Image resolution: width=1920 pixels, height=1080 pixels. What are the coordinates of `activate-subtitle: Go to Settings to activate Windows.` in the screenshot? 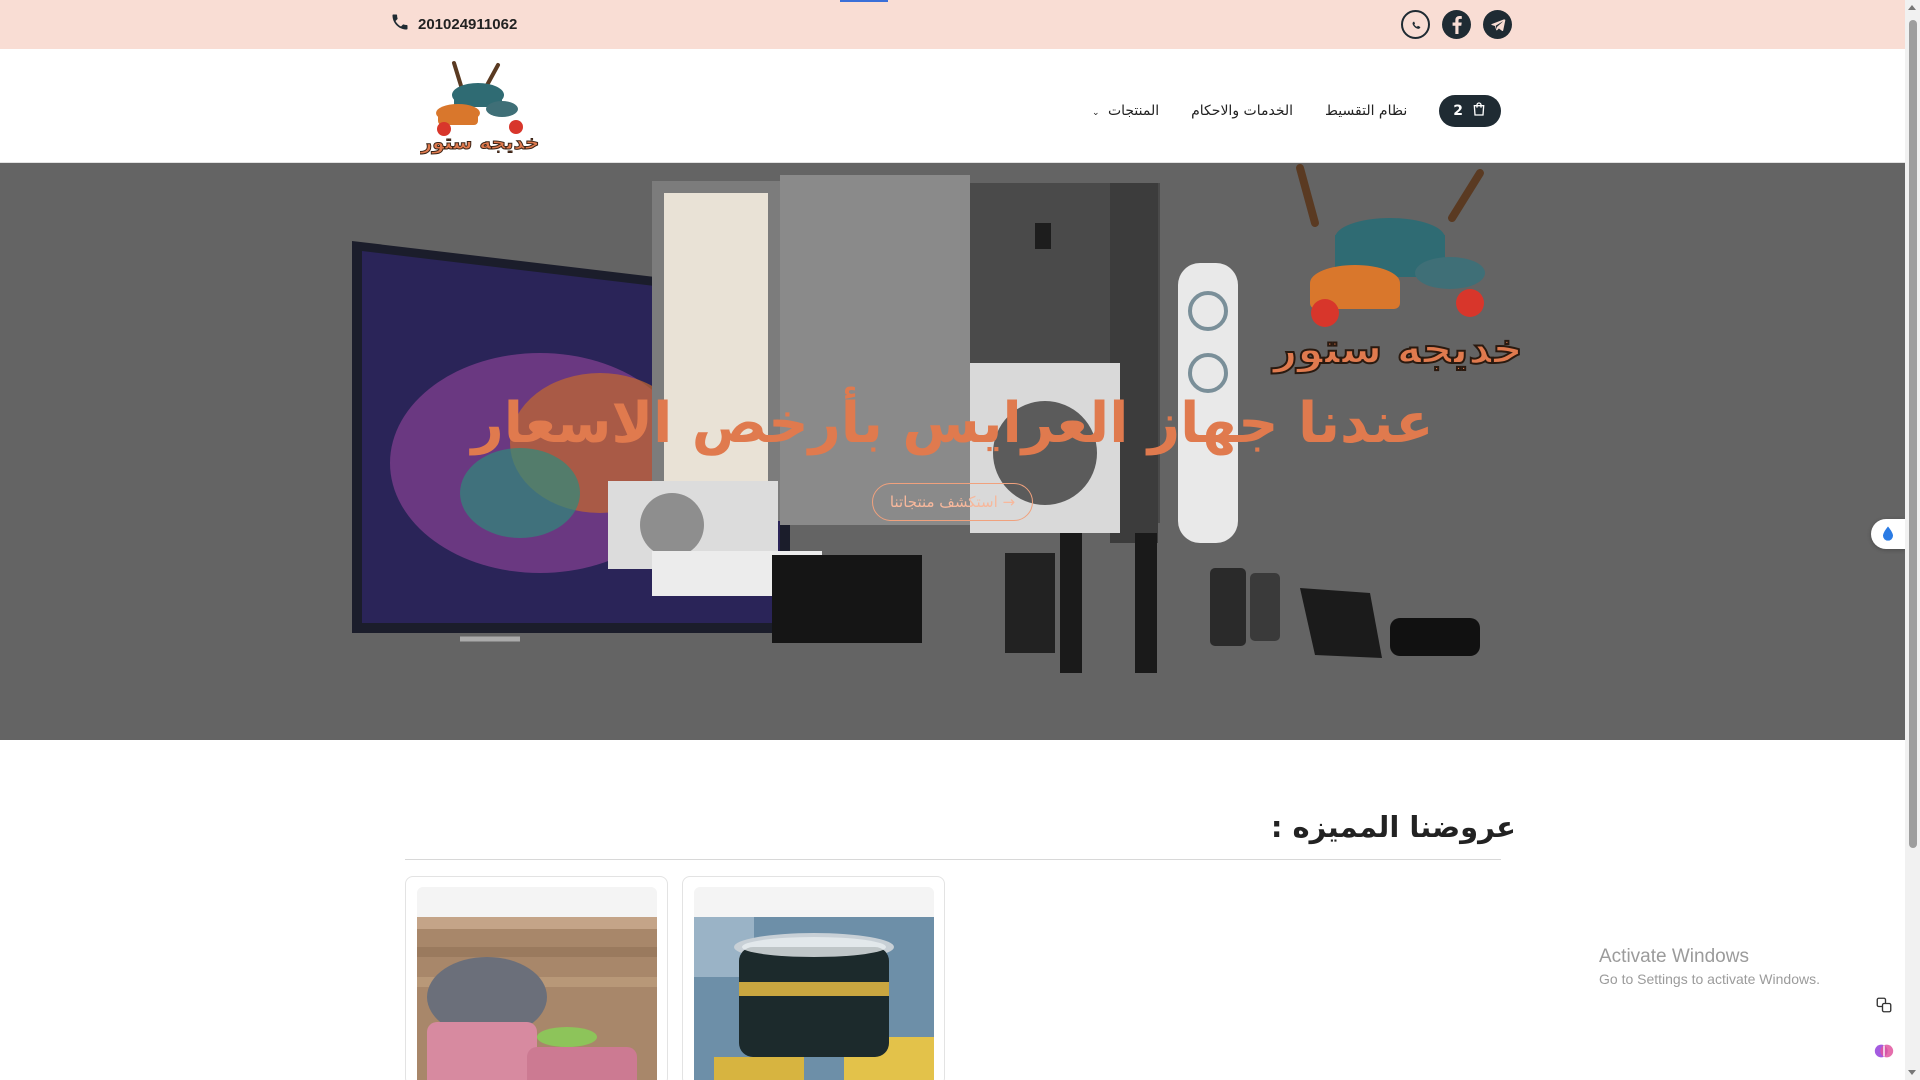 It's located at (1709, 979).